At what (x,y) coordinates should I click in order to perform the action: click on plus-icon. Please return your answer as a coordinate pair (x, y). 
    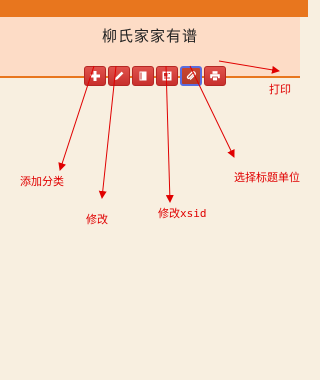
    Looking at the image, I should click on (95, 76).